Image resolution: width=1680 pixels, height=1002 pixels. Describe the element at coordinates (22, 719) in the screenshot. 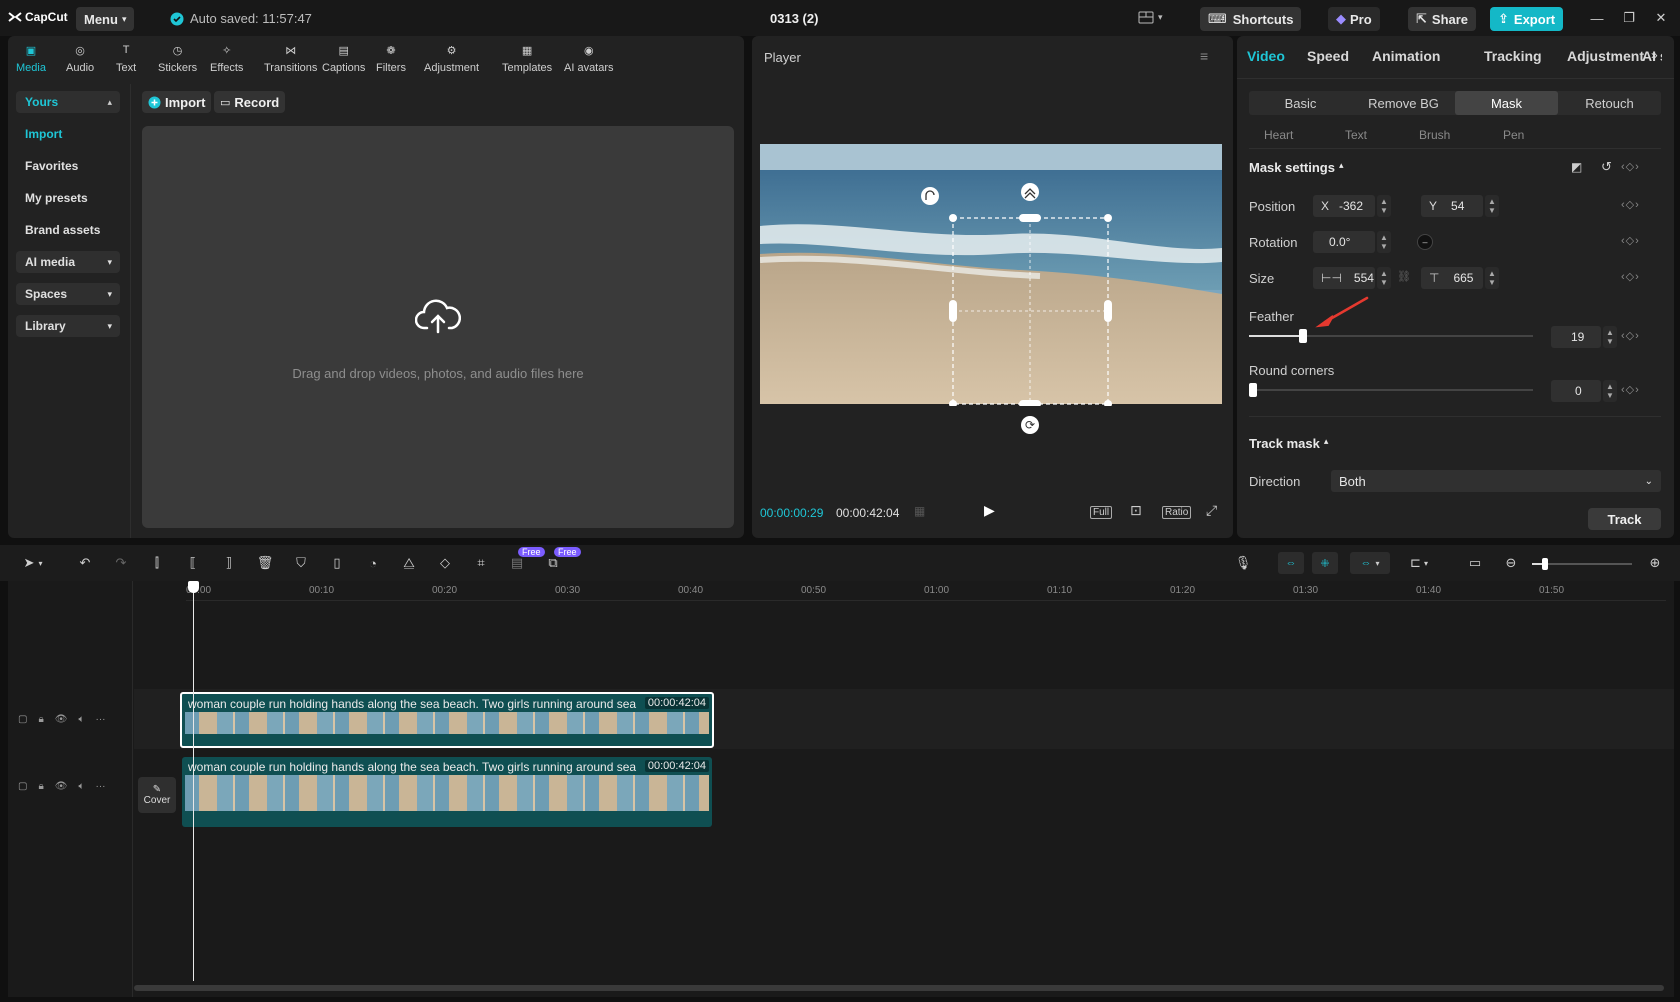

I see `track-toggle-icon: ▢` at that location.